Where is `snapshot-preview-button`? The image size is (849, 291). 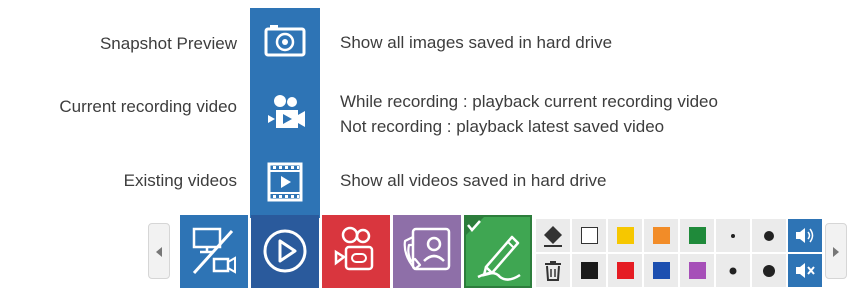
snapshot-preview-button is located at coordinates (285, 43).